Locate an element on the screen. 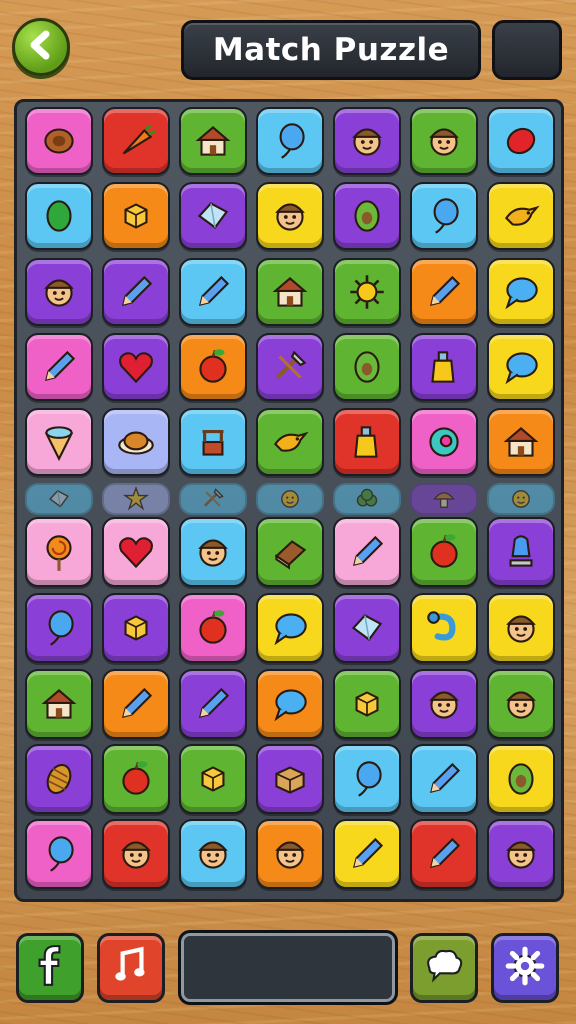 Image resolution: width=576 pixels, height=1024 pixels. tile-r1-c4 is located at coordinates (290, 141).